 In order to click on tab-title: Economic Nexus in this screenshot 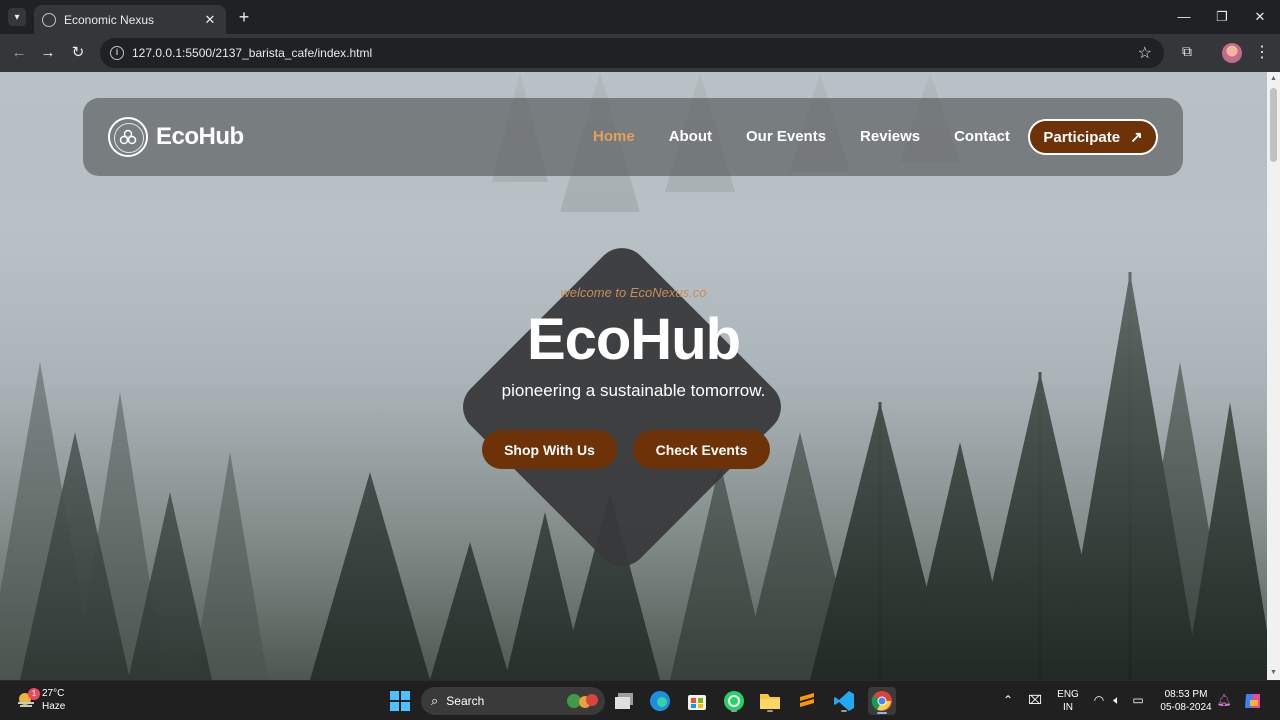, I will do `click(109, 19)`.